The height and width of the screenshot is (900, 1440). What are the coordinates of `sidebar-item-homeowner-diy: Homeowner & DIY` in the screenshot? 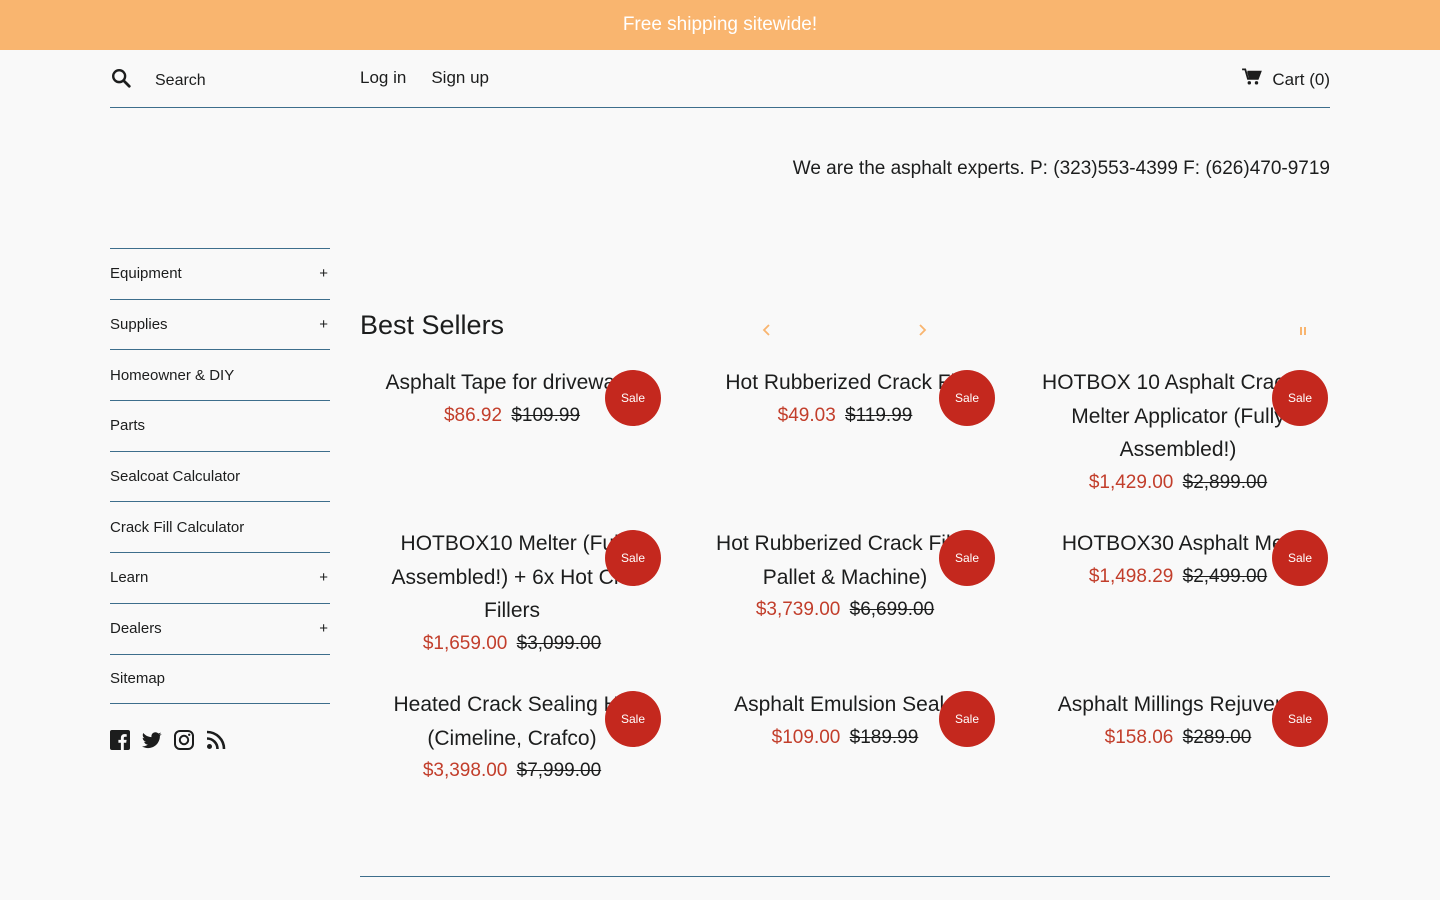 It's located at (220, 374).